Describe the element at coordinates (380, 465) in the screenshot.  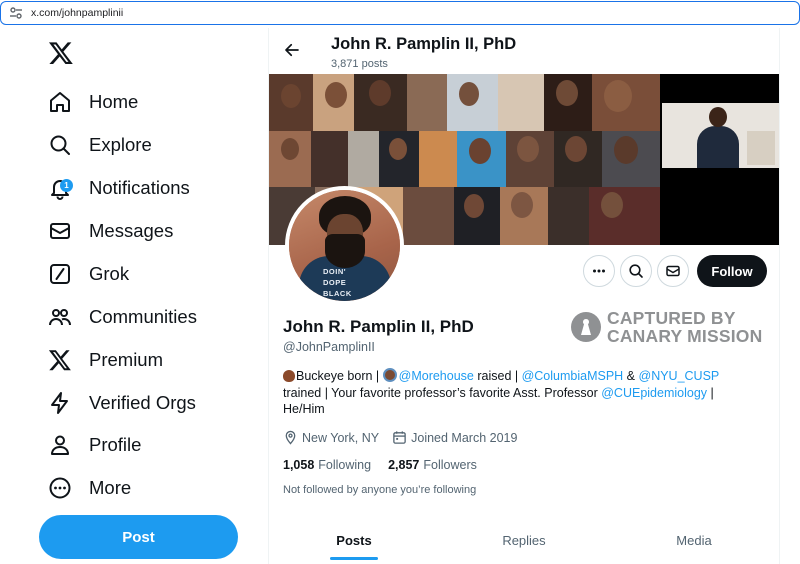
I see `follow-stats: 1,058 Following 2,857 Followers` at that location.